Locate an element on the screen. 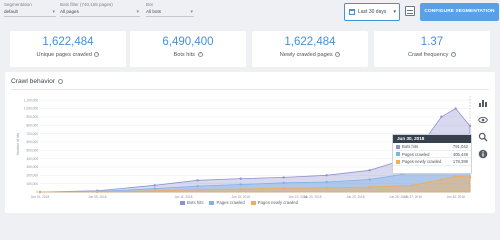  y-tick-label: 400,000 is located at coordinates (32, 159).